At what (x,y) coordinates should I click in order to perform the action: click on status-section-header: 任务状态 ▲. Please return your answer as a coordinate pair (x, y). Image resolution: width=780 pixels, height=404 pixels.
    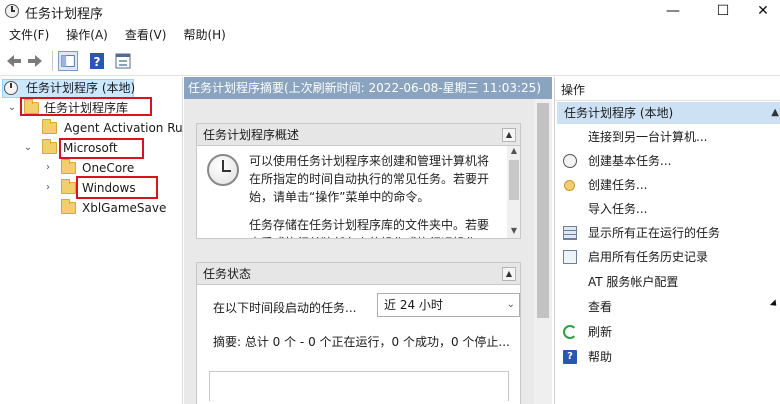
    Looking at the image, I should click on (358, 274).